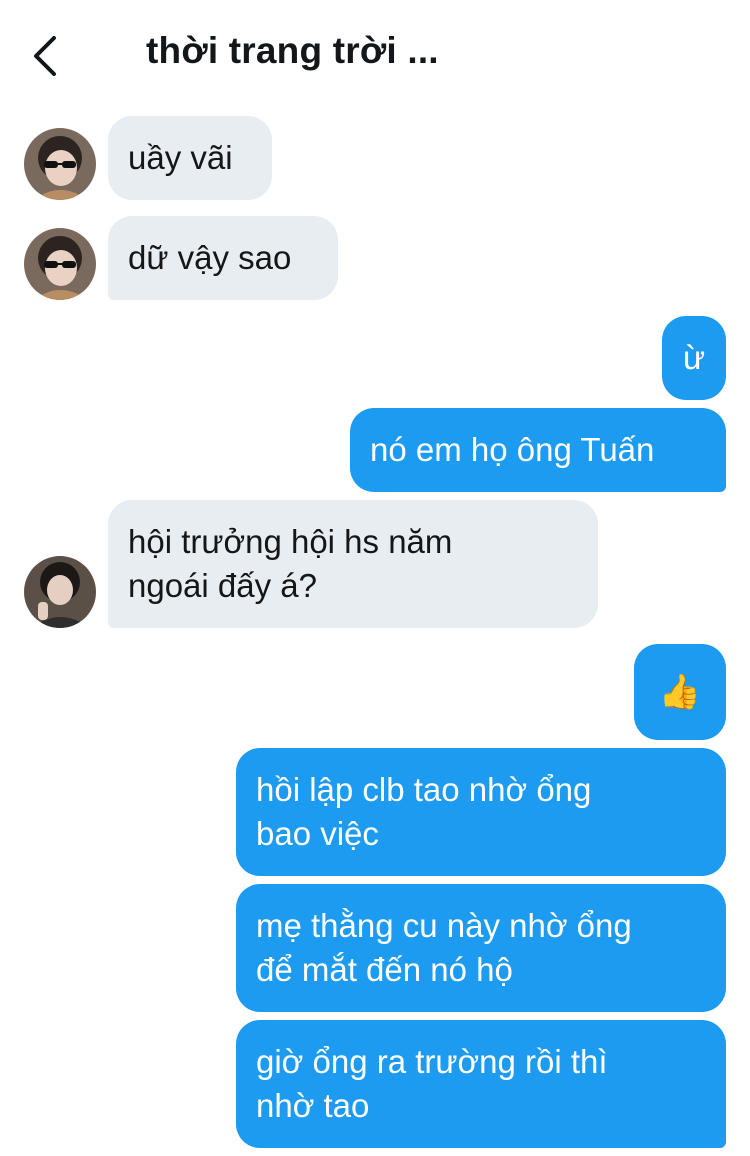 This screenshot has width=750, height=1156. Describe the element at coordinates (481, 812) in the screenshot. I see `message-bubble-outgoing: hồi lập clb tao nhờ ổng bao việc` at that location.